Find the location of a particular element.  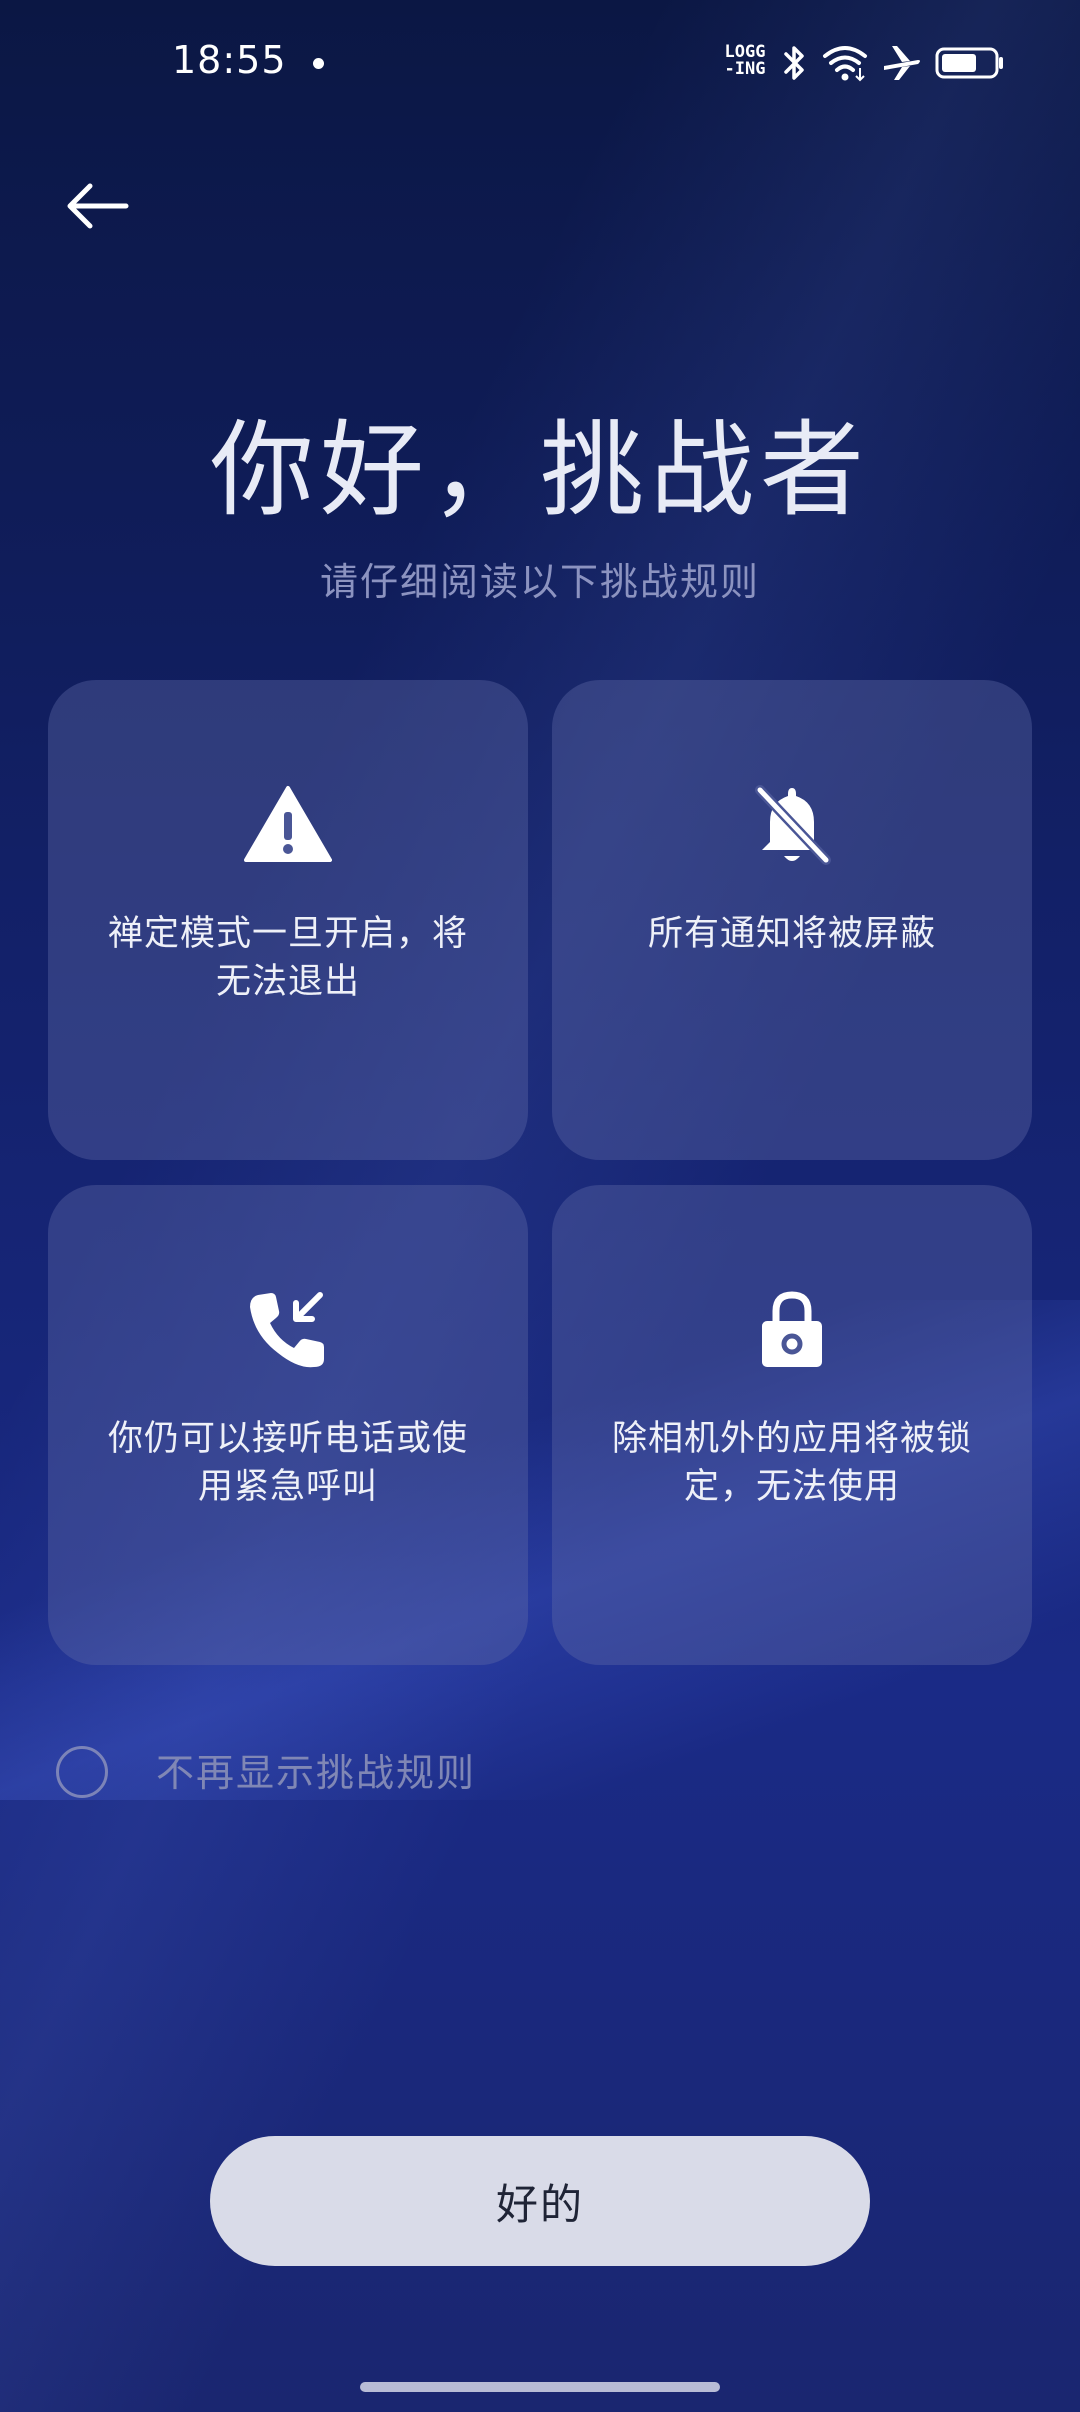

bluetooth-icon is located at coordinates (794, 63).